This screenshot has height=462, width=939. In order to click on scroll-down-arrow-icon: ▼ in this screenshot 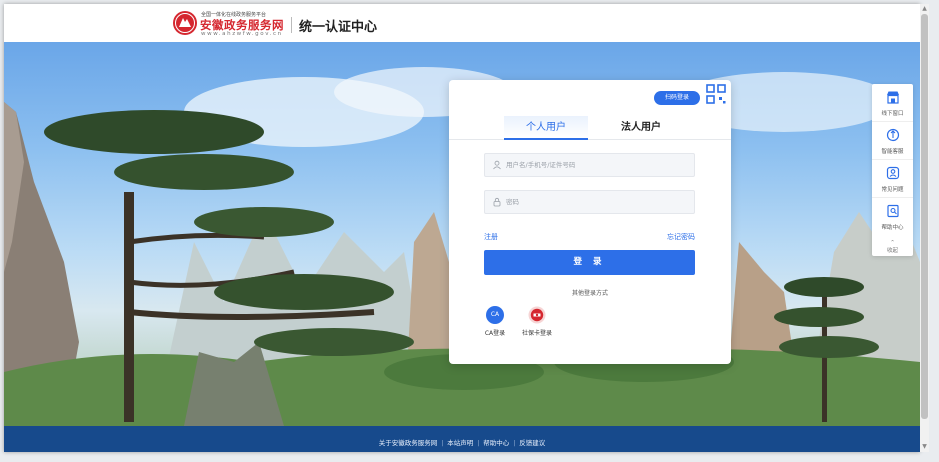, I will do `click(924, 447)`.